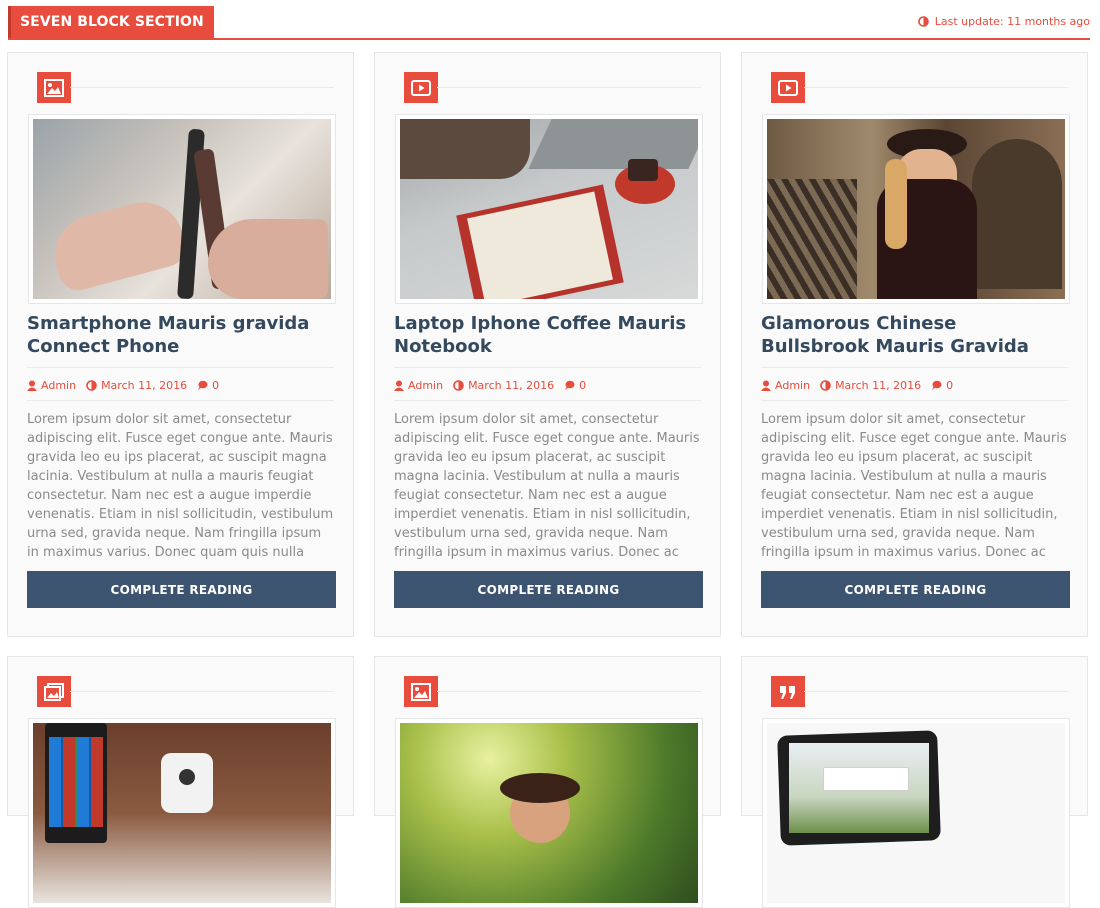 The image size is (1100, 908). I want to click on last-update: Last update: 11 months ago, so click(1003, 21).